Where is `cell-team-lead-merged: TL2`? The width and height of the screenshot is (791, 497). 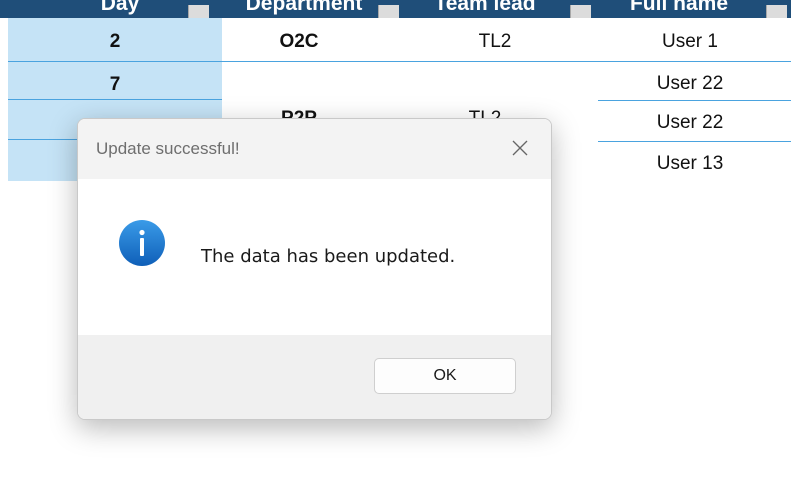 cell-team-lead-merged: TL2 is located at coordinates (485, 112).